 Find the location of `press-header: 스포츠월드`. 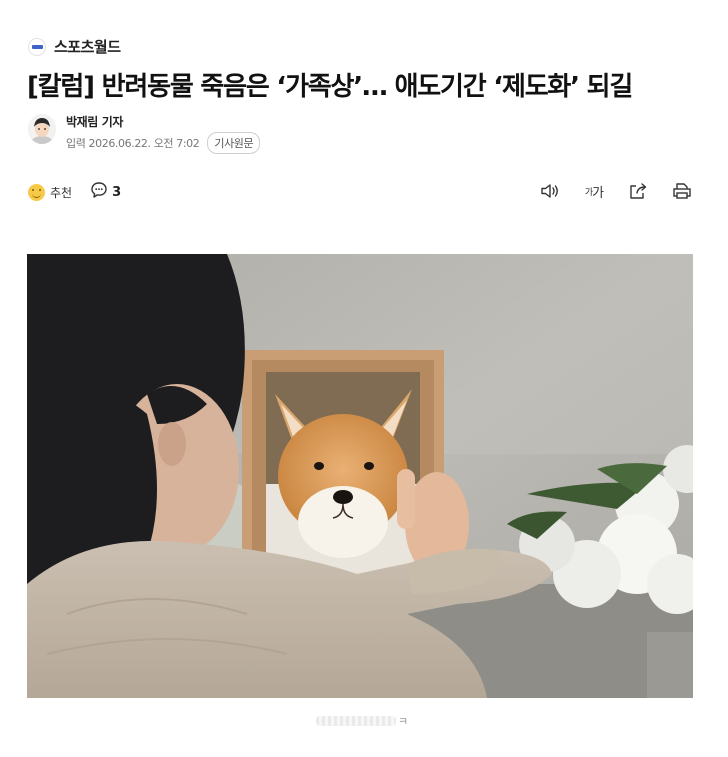

press-header: 스포츠월드 is located at coordinates (74, 46).